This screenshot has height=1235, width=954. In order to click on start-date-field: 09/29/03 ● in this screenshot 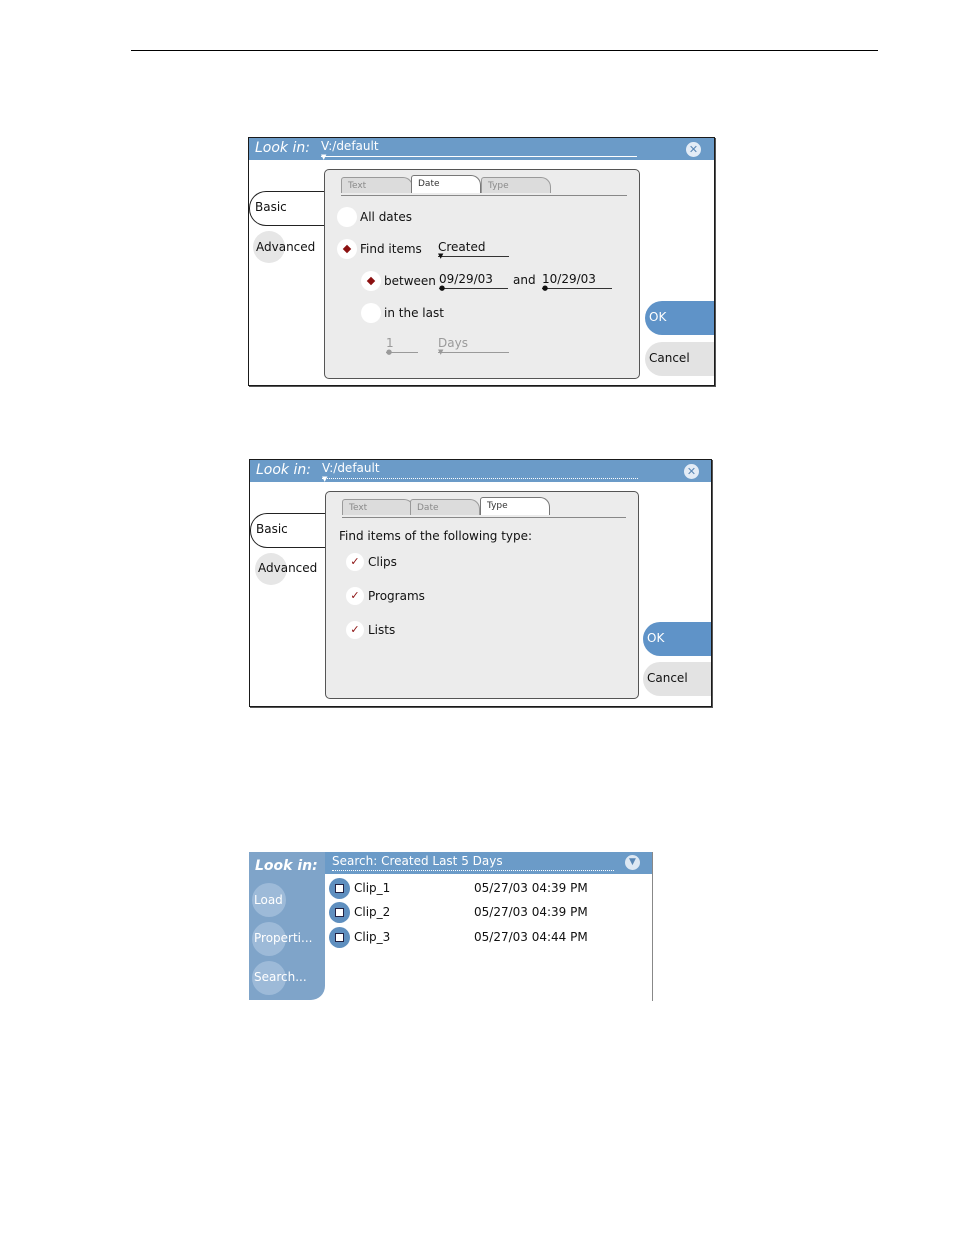, I will do `click(473, 282)`.